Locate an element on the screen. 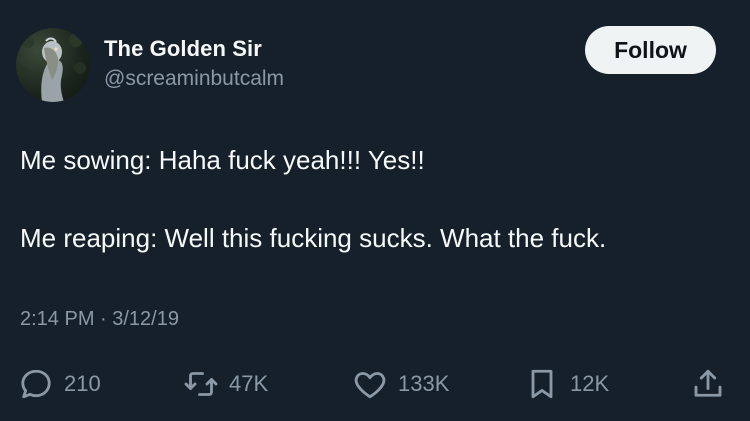  author-handle: @screaminbutcalm is located at coordinates (194, 79).